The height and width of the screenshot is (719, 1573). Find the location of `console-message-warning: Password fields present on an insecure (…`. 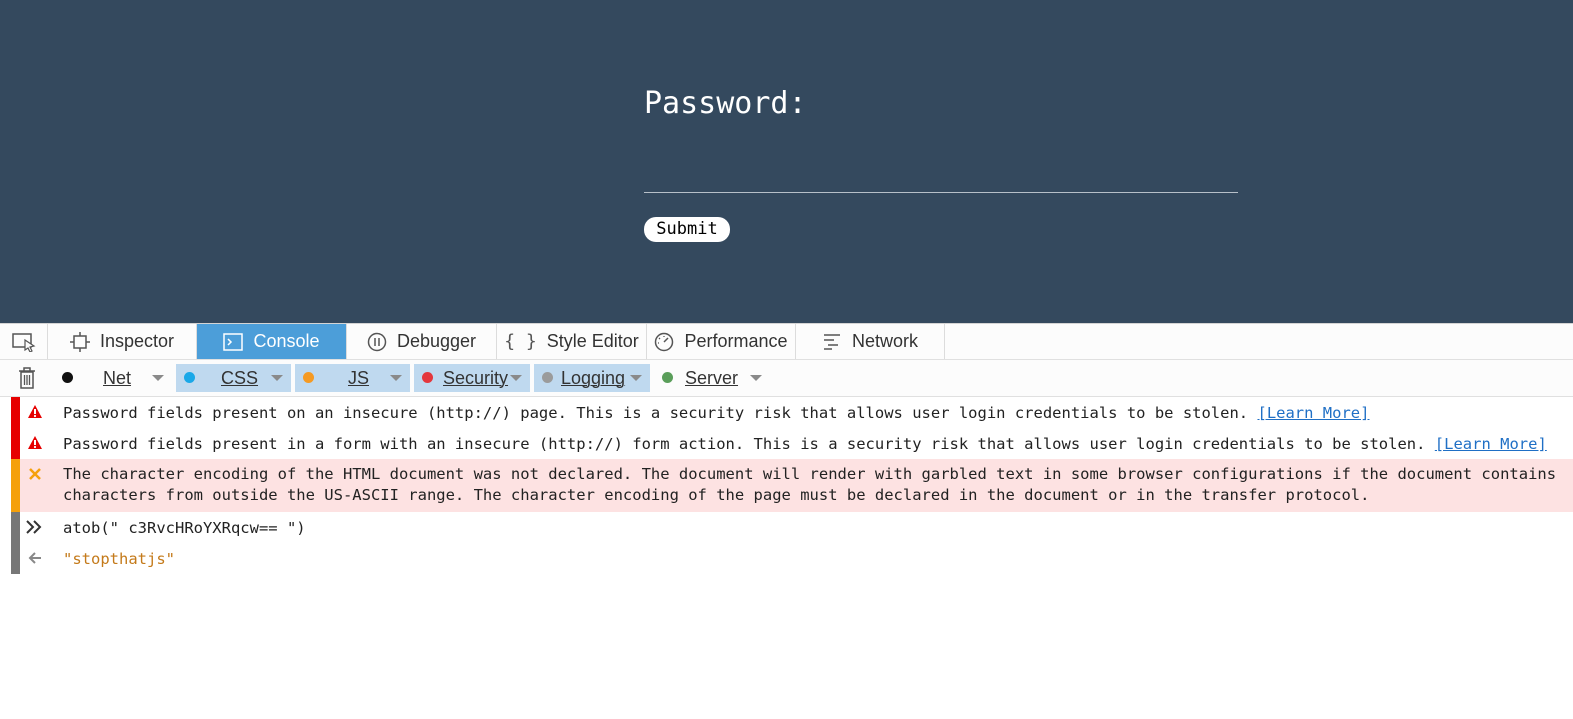

console-message-warning: Password fields present on an insecure (… is located at coordinates (792, 412).